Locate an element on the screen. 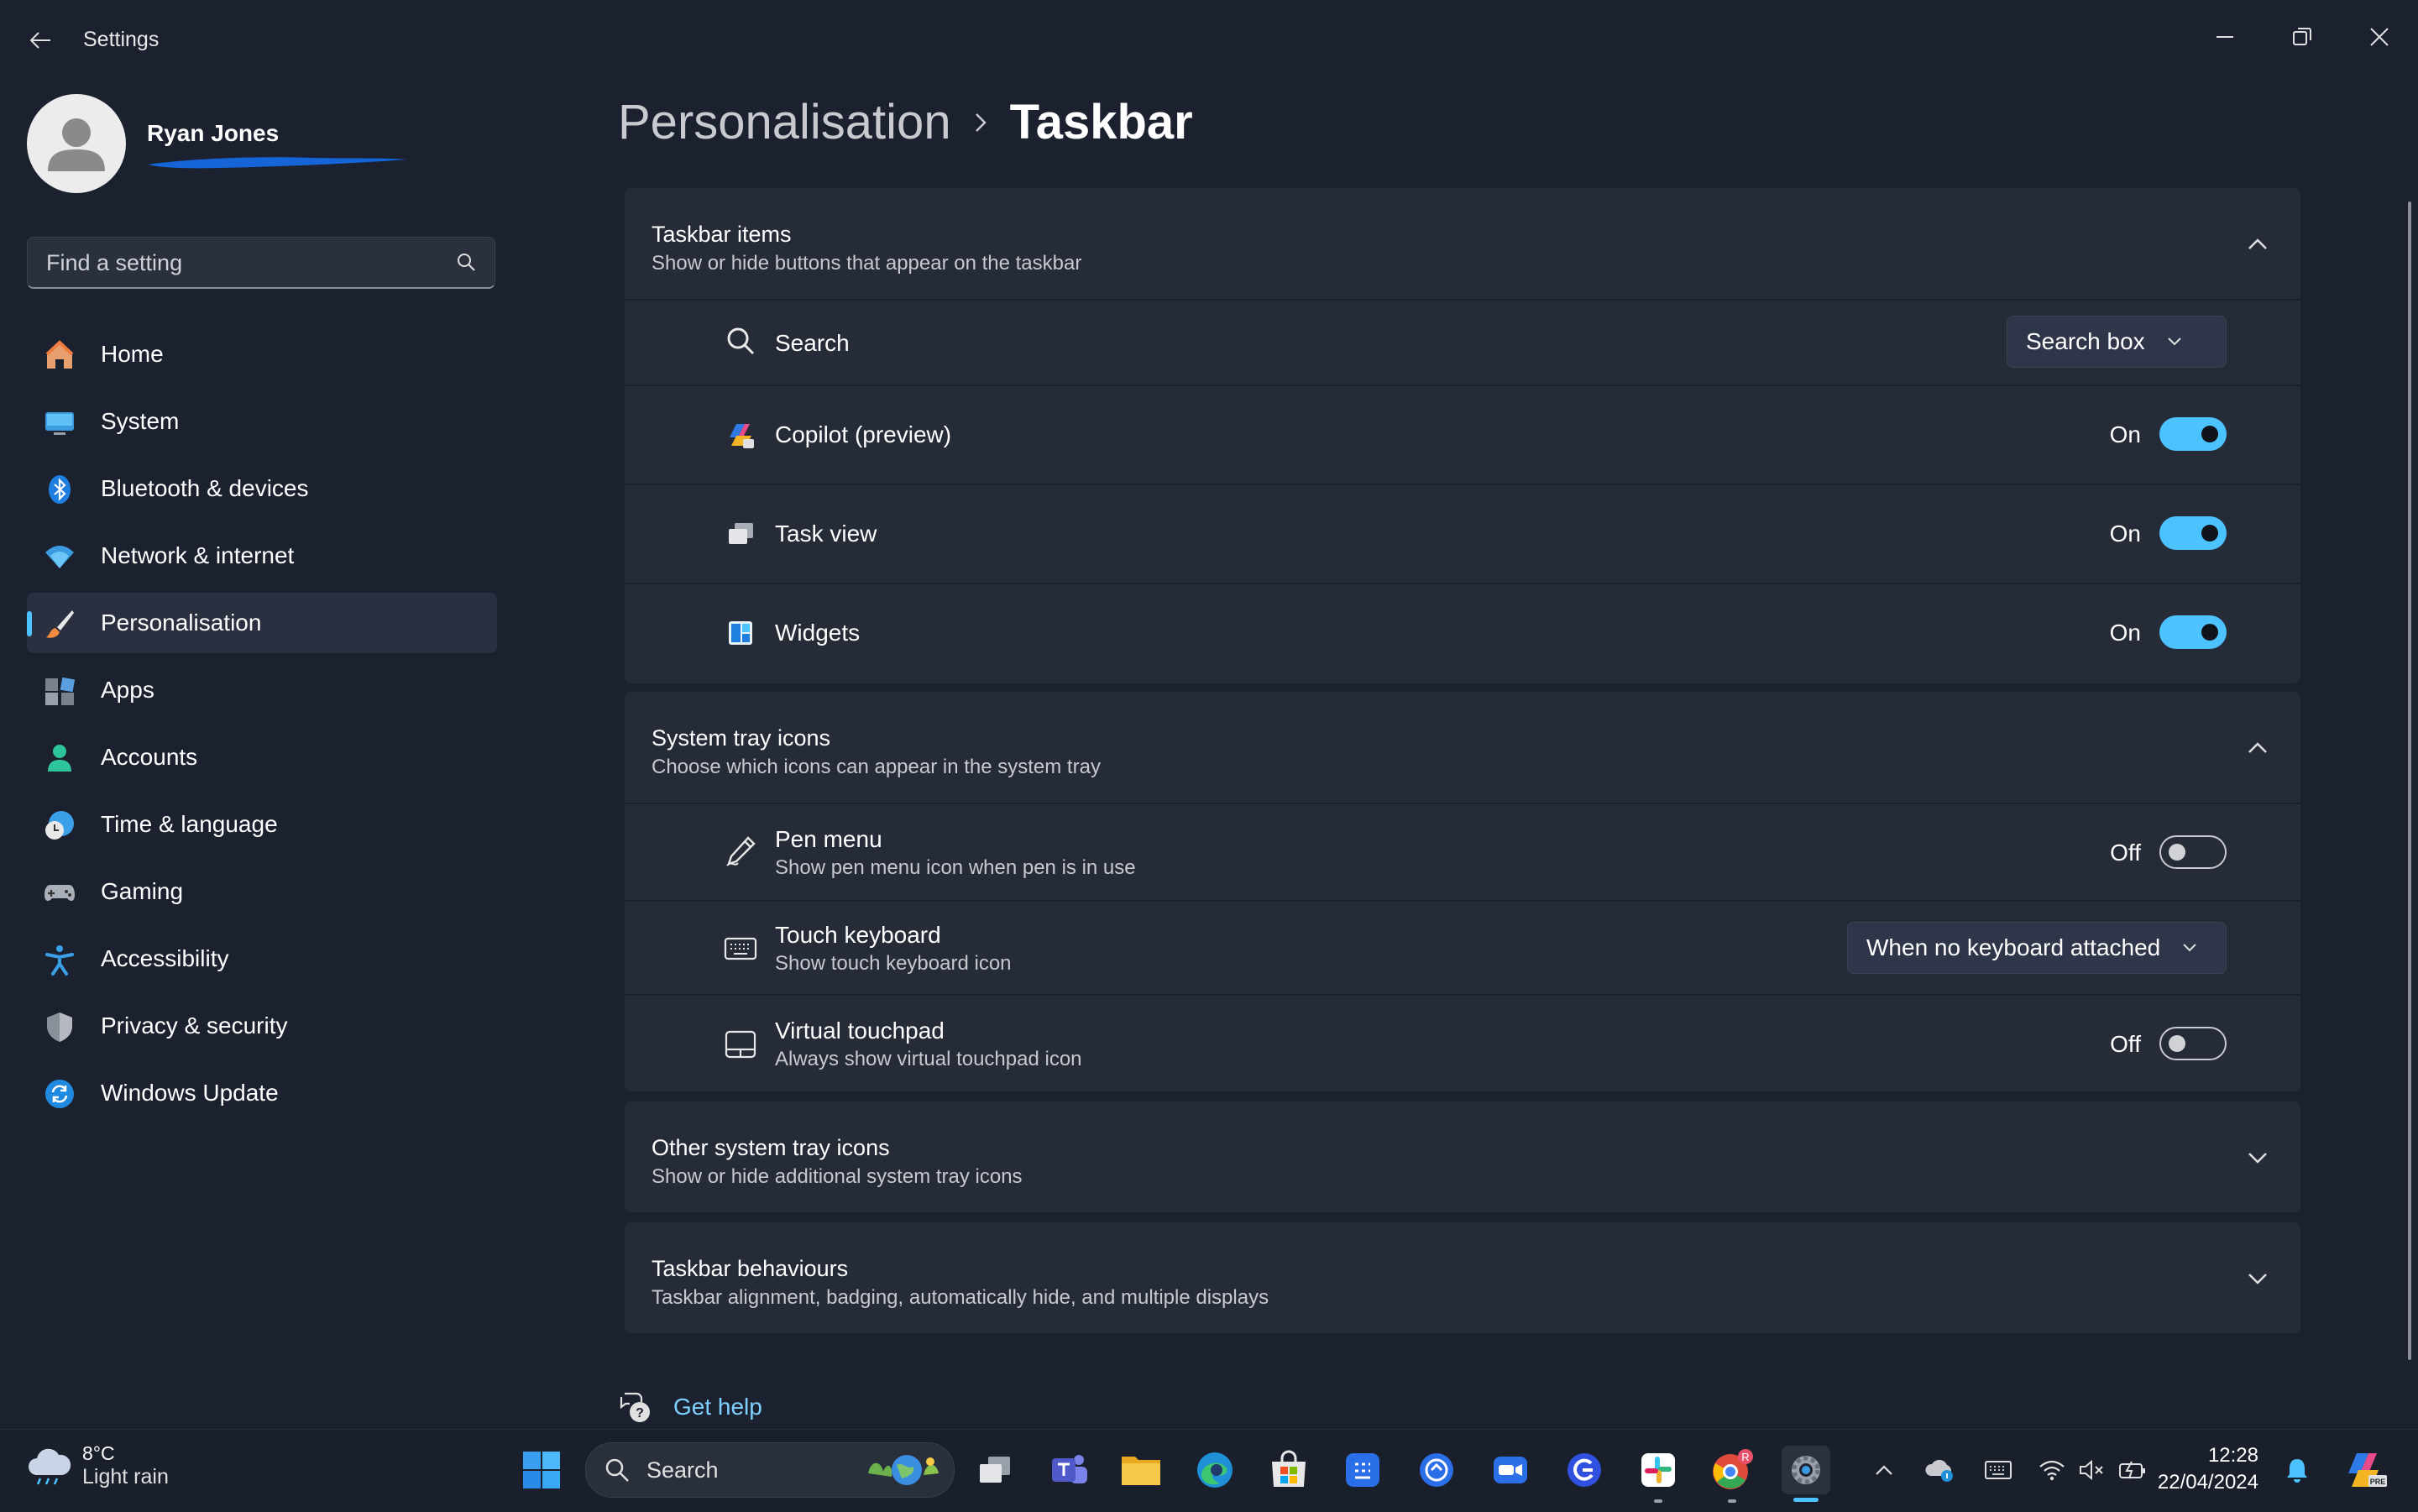 Image resolution: width=2418 pixels, height=1512 pixels. remote-app-icon is located at coordinates (1436, 1470).